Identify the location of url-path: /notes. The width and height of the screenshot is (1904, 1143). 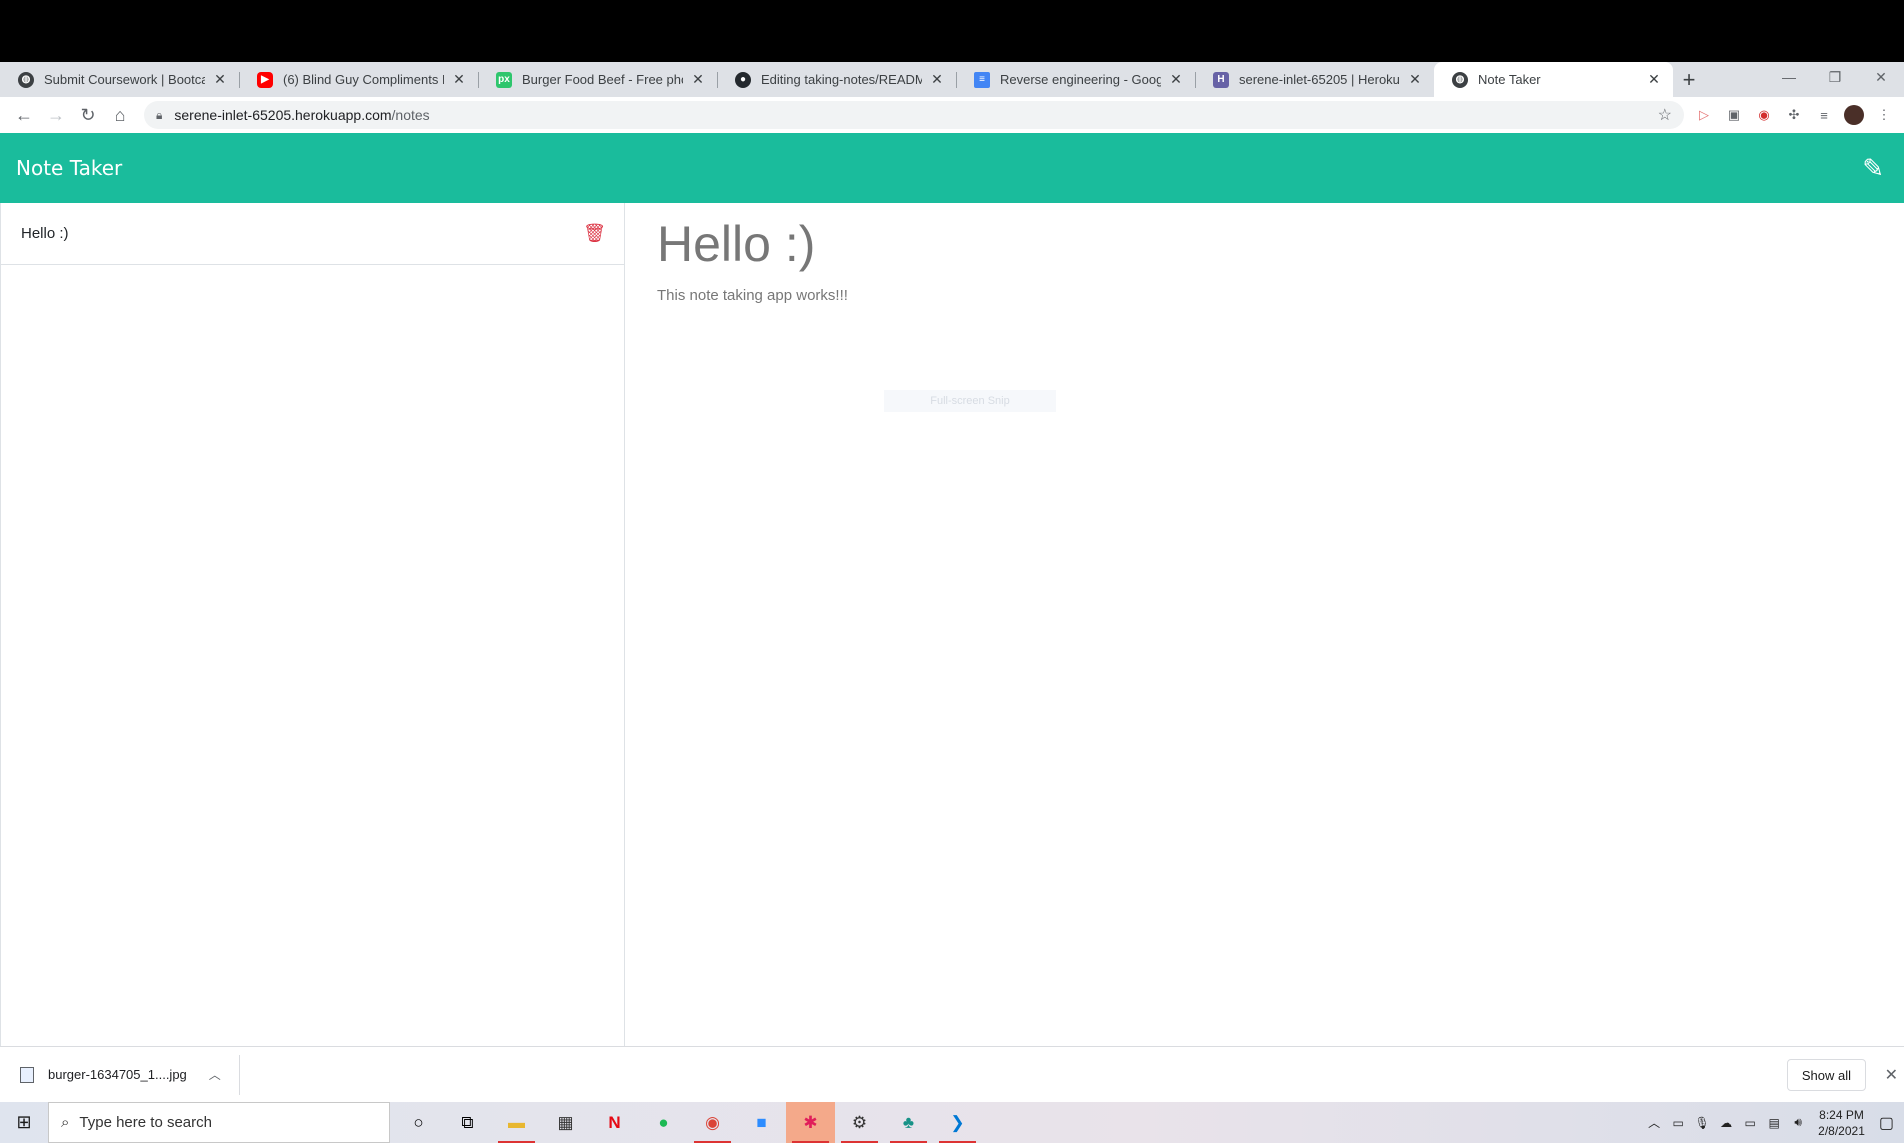
(410, 115).